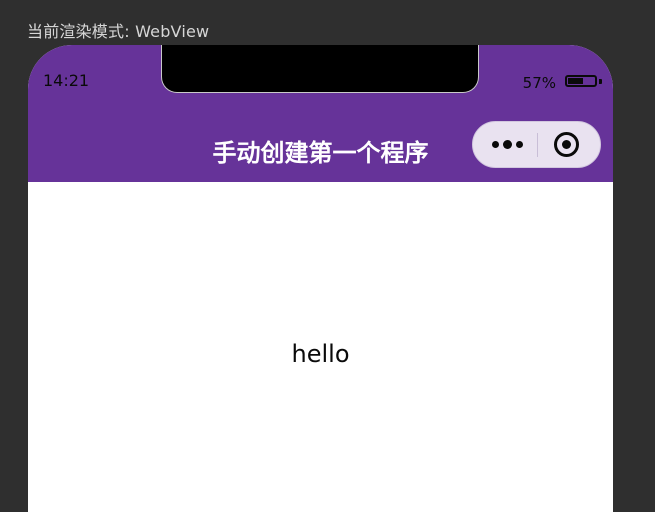  I want to click on target-circle-icon, so click(566, 144).